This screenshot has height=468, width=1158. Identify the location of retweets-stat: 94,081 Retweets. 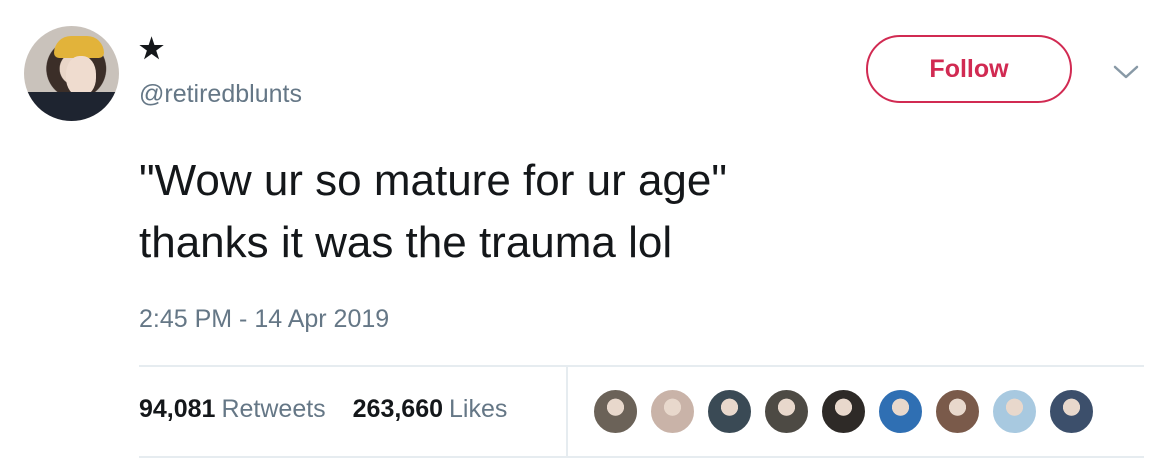
(236, 409).